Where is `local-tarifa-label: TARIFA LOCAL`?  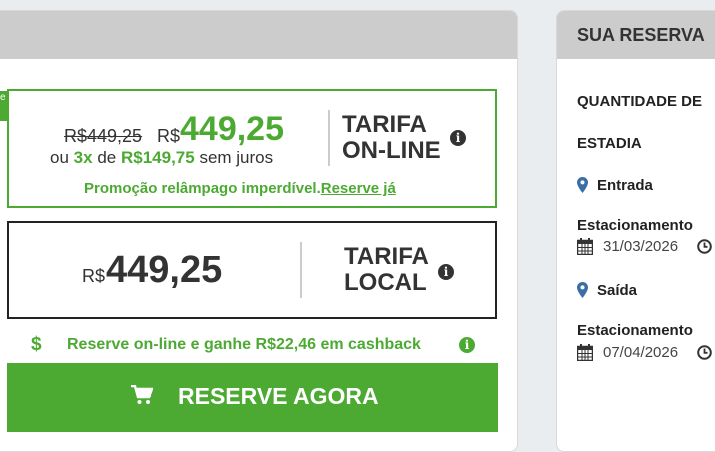
local-tarifa-label: TARIFA LOCAL is located at coordinates (386, 270).